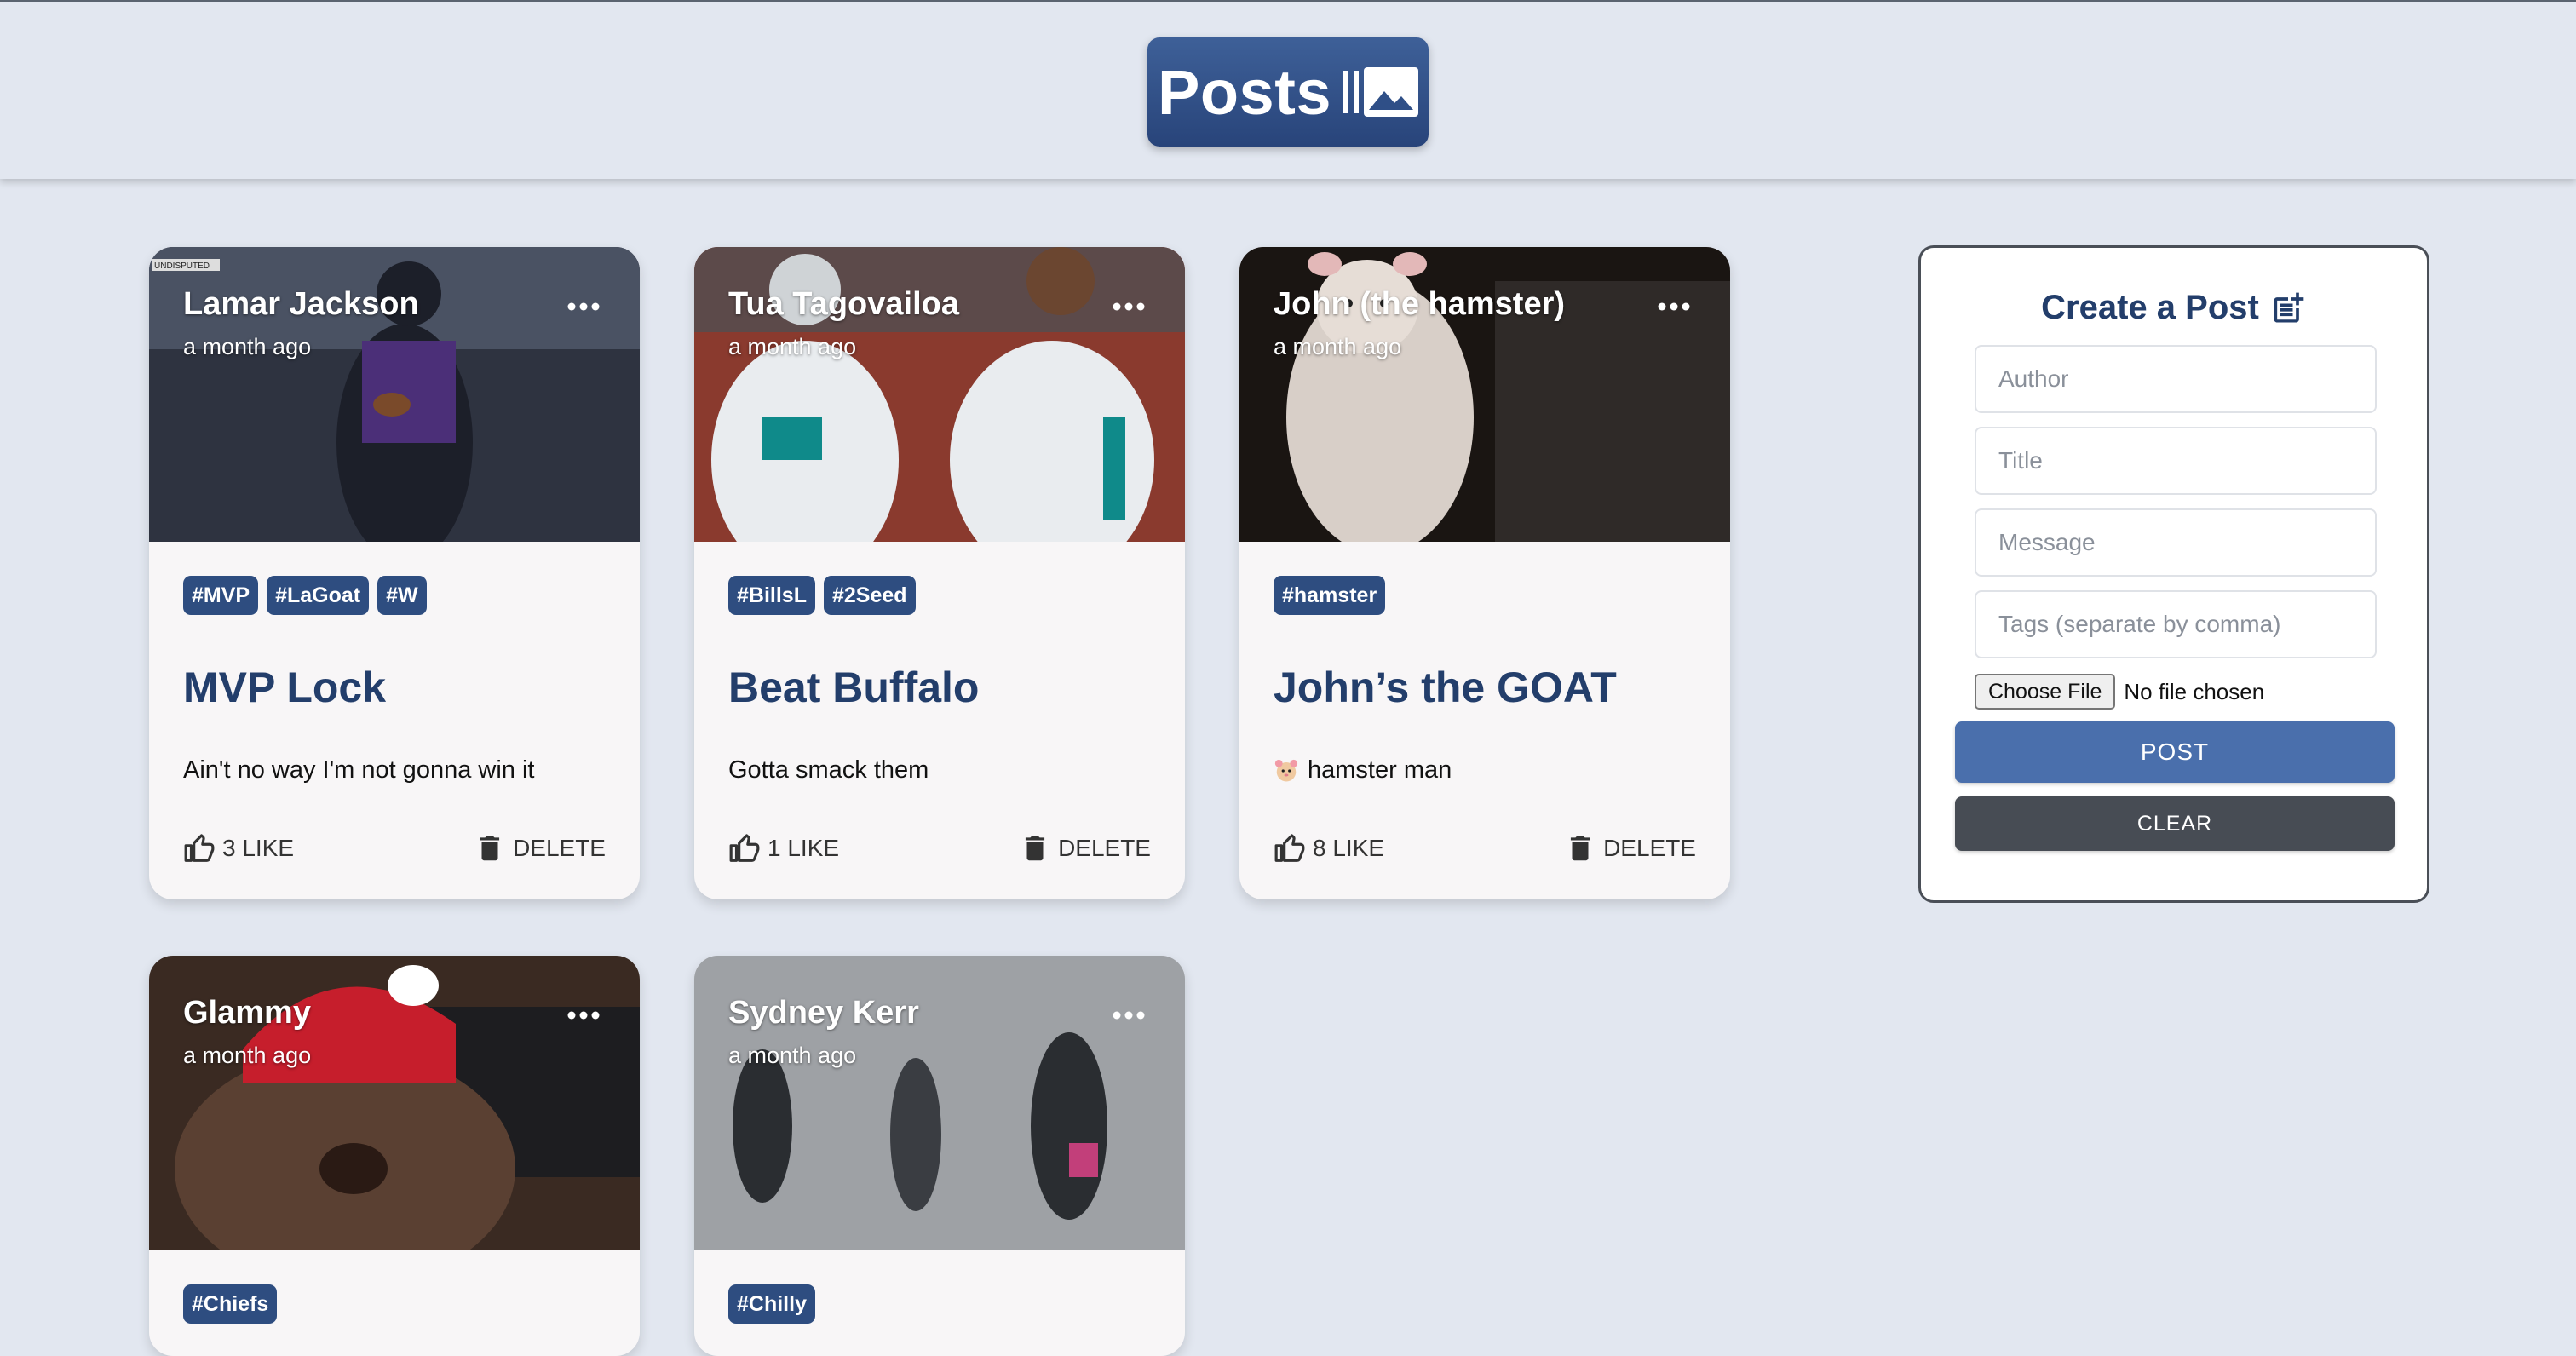  I want to click on post-author: Tua Tagovailoa, so click(844, 304).